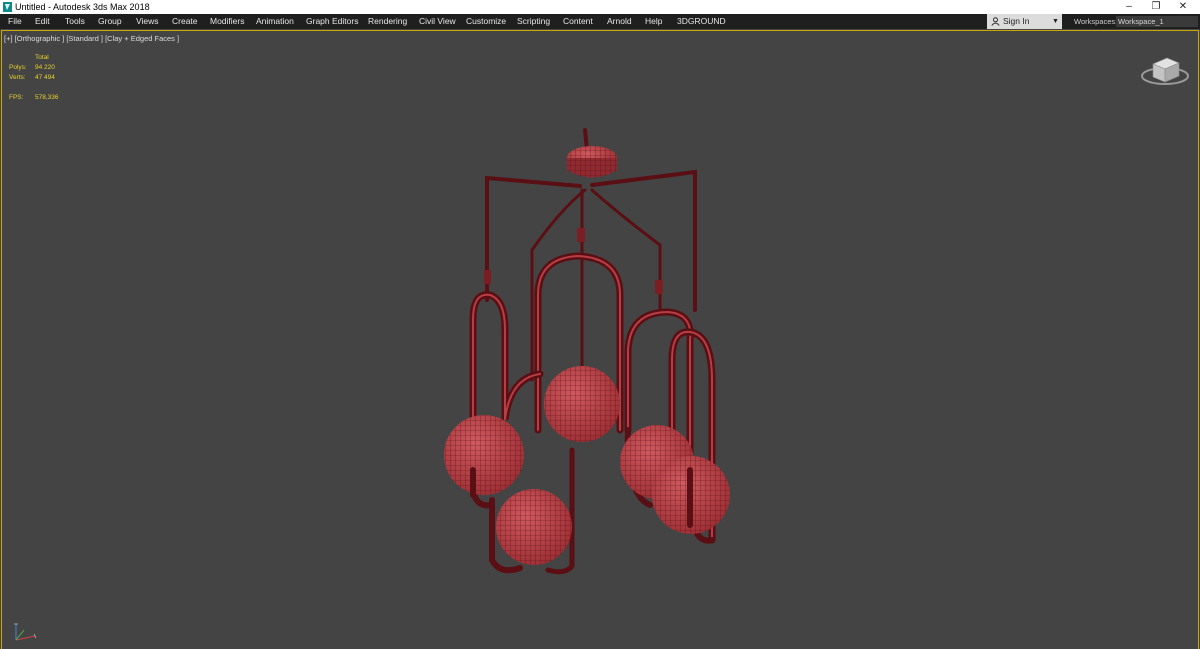 The image size is (1200, 649). I want to click on fps-label: FPS:, so click(16, 97).